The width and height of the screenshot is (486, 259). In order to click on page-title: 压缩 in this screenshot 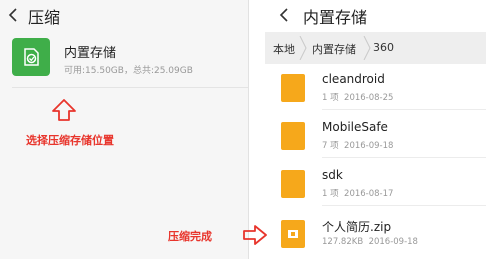, I will do `click(44, 17)`.